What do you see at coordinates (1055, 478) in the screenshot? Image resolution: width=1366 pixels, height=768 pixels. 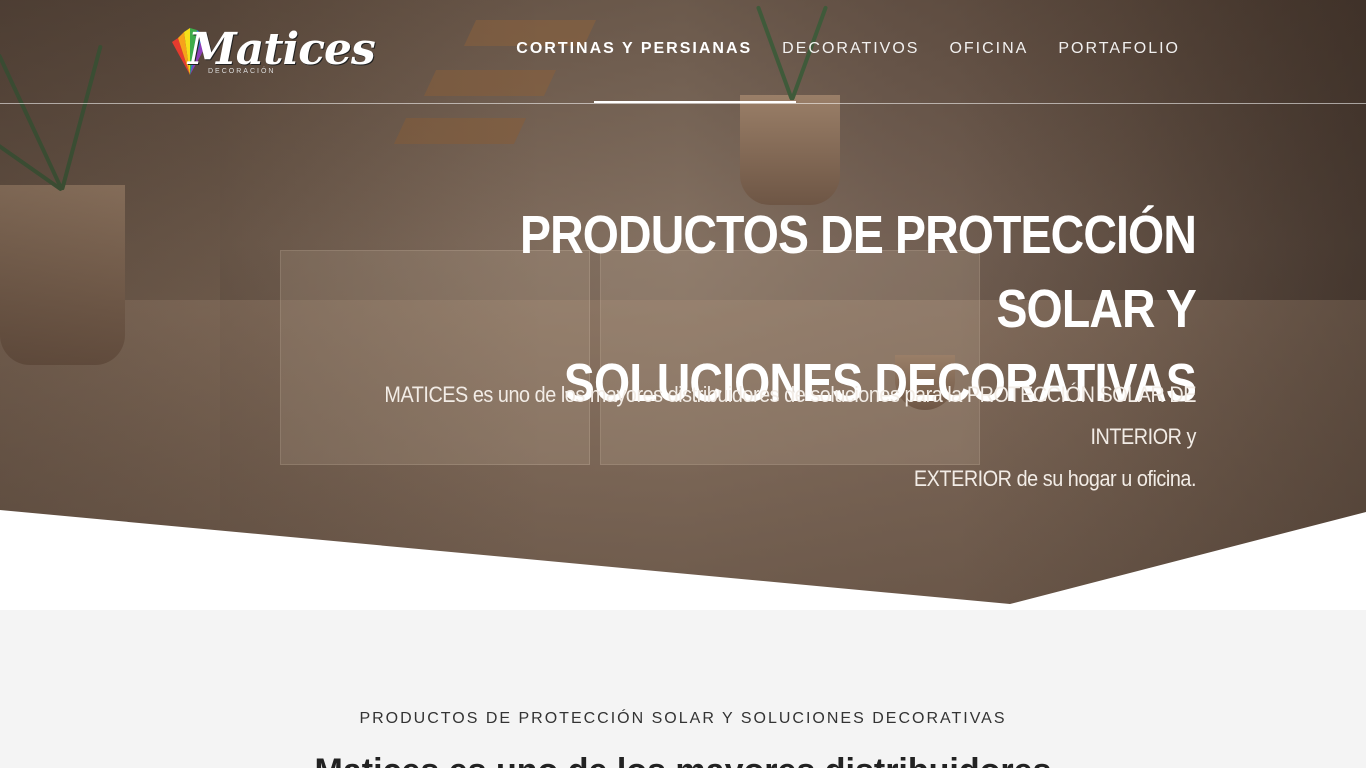 I see `hero-description-line: EXTERIOR de su hogar u oficina.` at bounding box center [1055, 478].